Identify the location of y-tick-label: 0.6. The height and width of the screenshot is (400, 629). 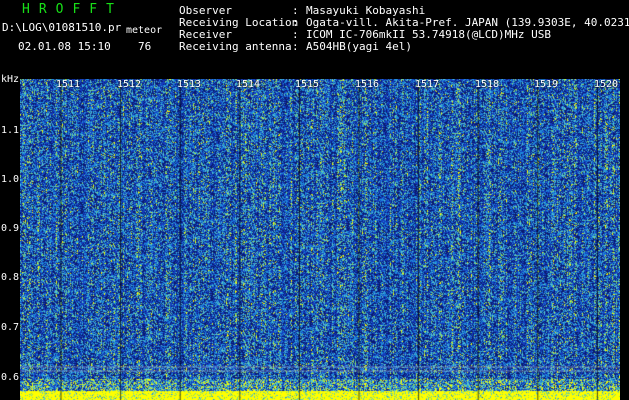
(10, 377).